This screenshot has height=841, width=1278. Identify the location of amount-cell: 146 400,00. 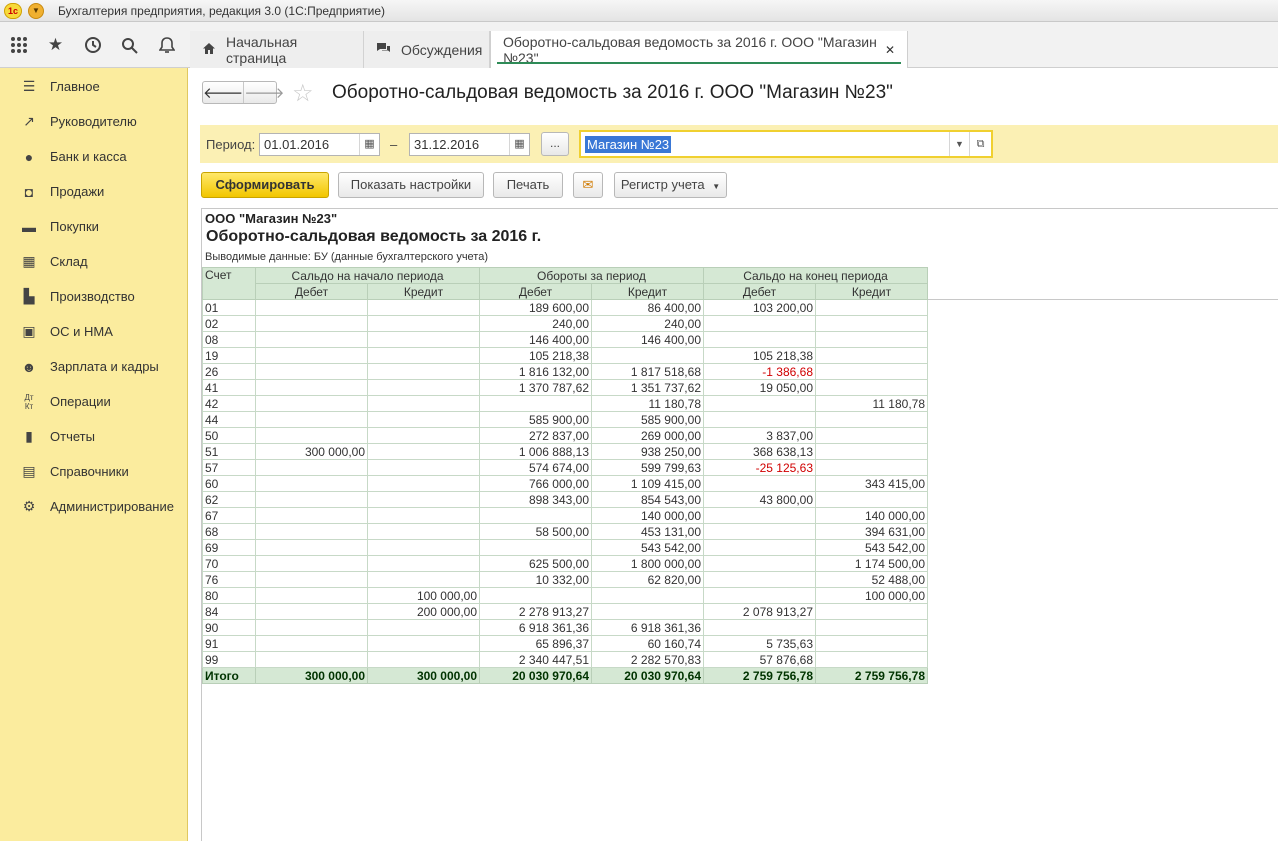
(535, 339).